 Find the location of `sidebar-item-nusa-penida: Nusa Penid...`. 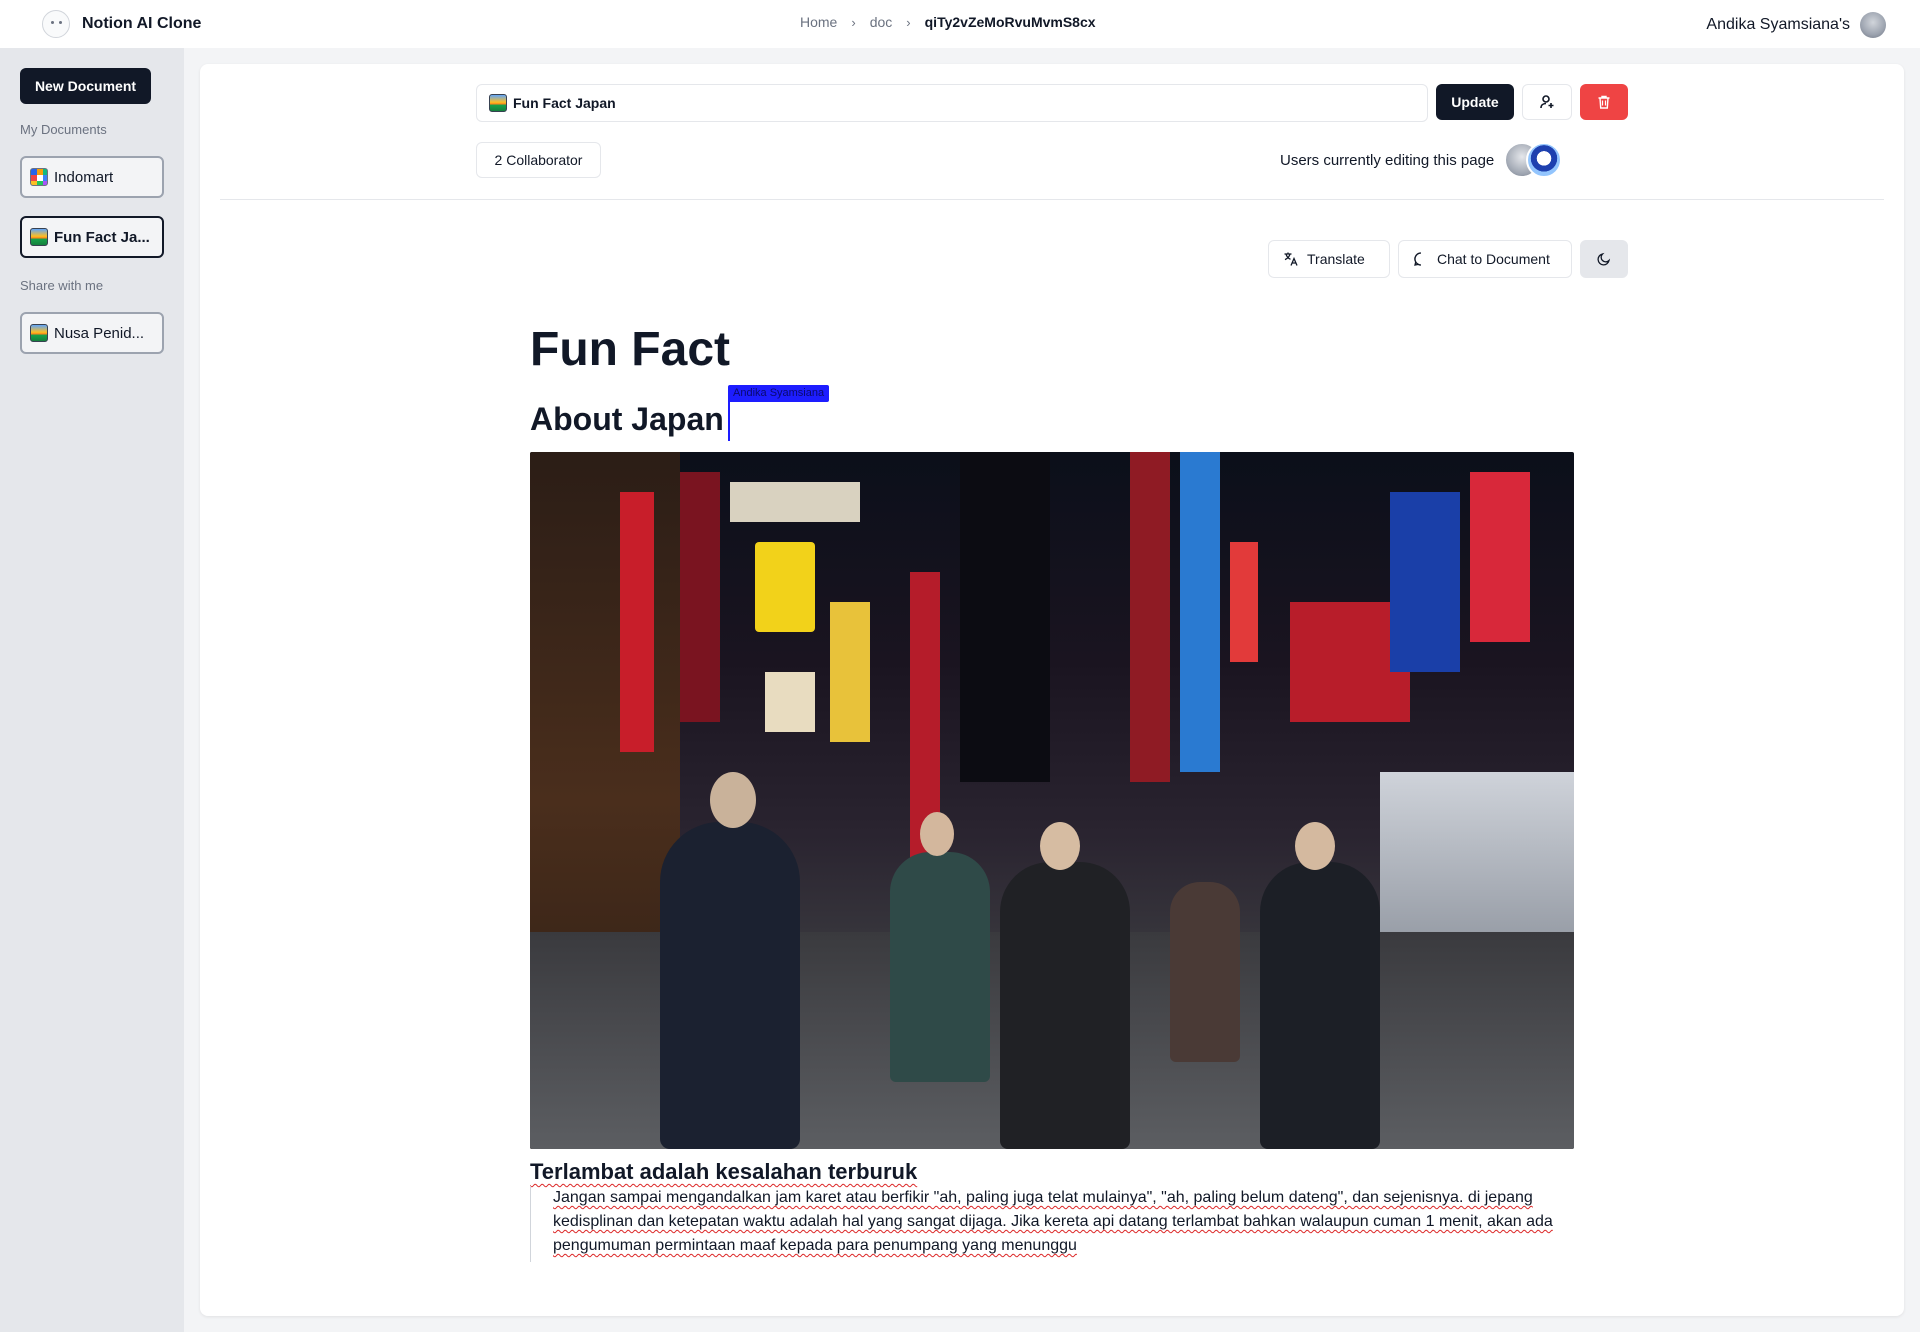

sidebar-item-nusa-penida: Nusa Penid... is located at coordinates (92, 333).